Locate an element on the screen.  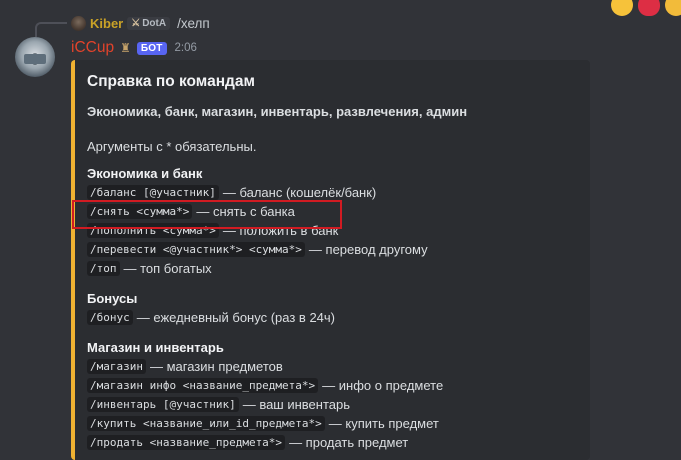
reply-user-tag-label: DotA is located at coordinates (154, 23).